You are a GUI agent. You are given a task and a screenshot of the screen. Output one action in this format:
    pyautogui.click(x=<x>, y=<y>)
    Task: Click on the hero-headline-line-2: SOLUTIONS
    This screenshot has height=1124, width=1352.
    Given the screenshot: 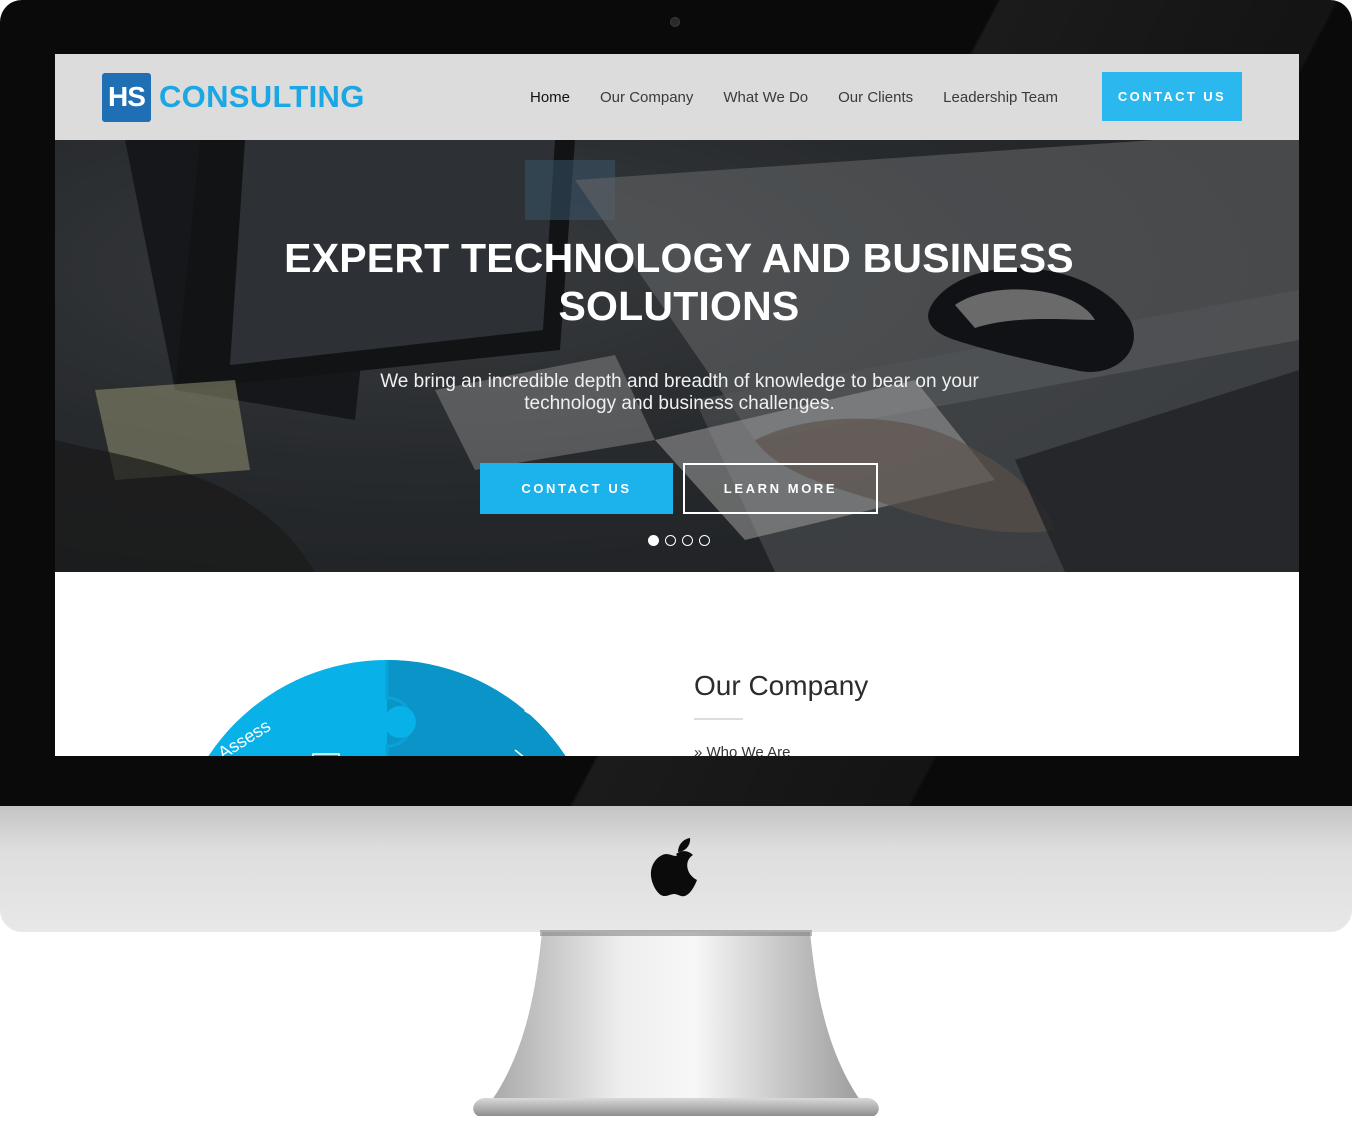 What is the action you would take?
    pyautogui.click(x=679, y=306)
    